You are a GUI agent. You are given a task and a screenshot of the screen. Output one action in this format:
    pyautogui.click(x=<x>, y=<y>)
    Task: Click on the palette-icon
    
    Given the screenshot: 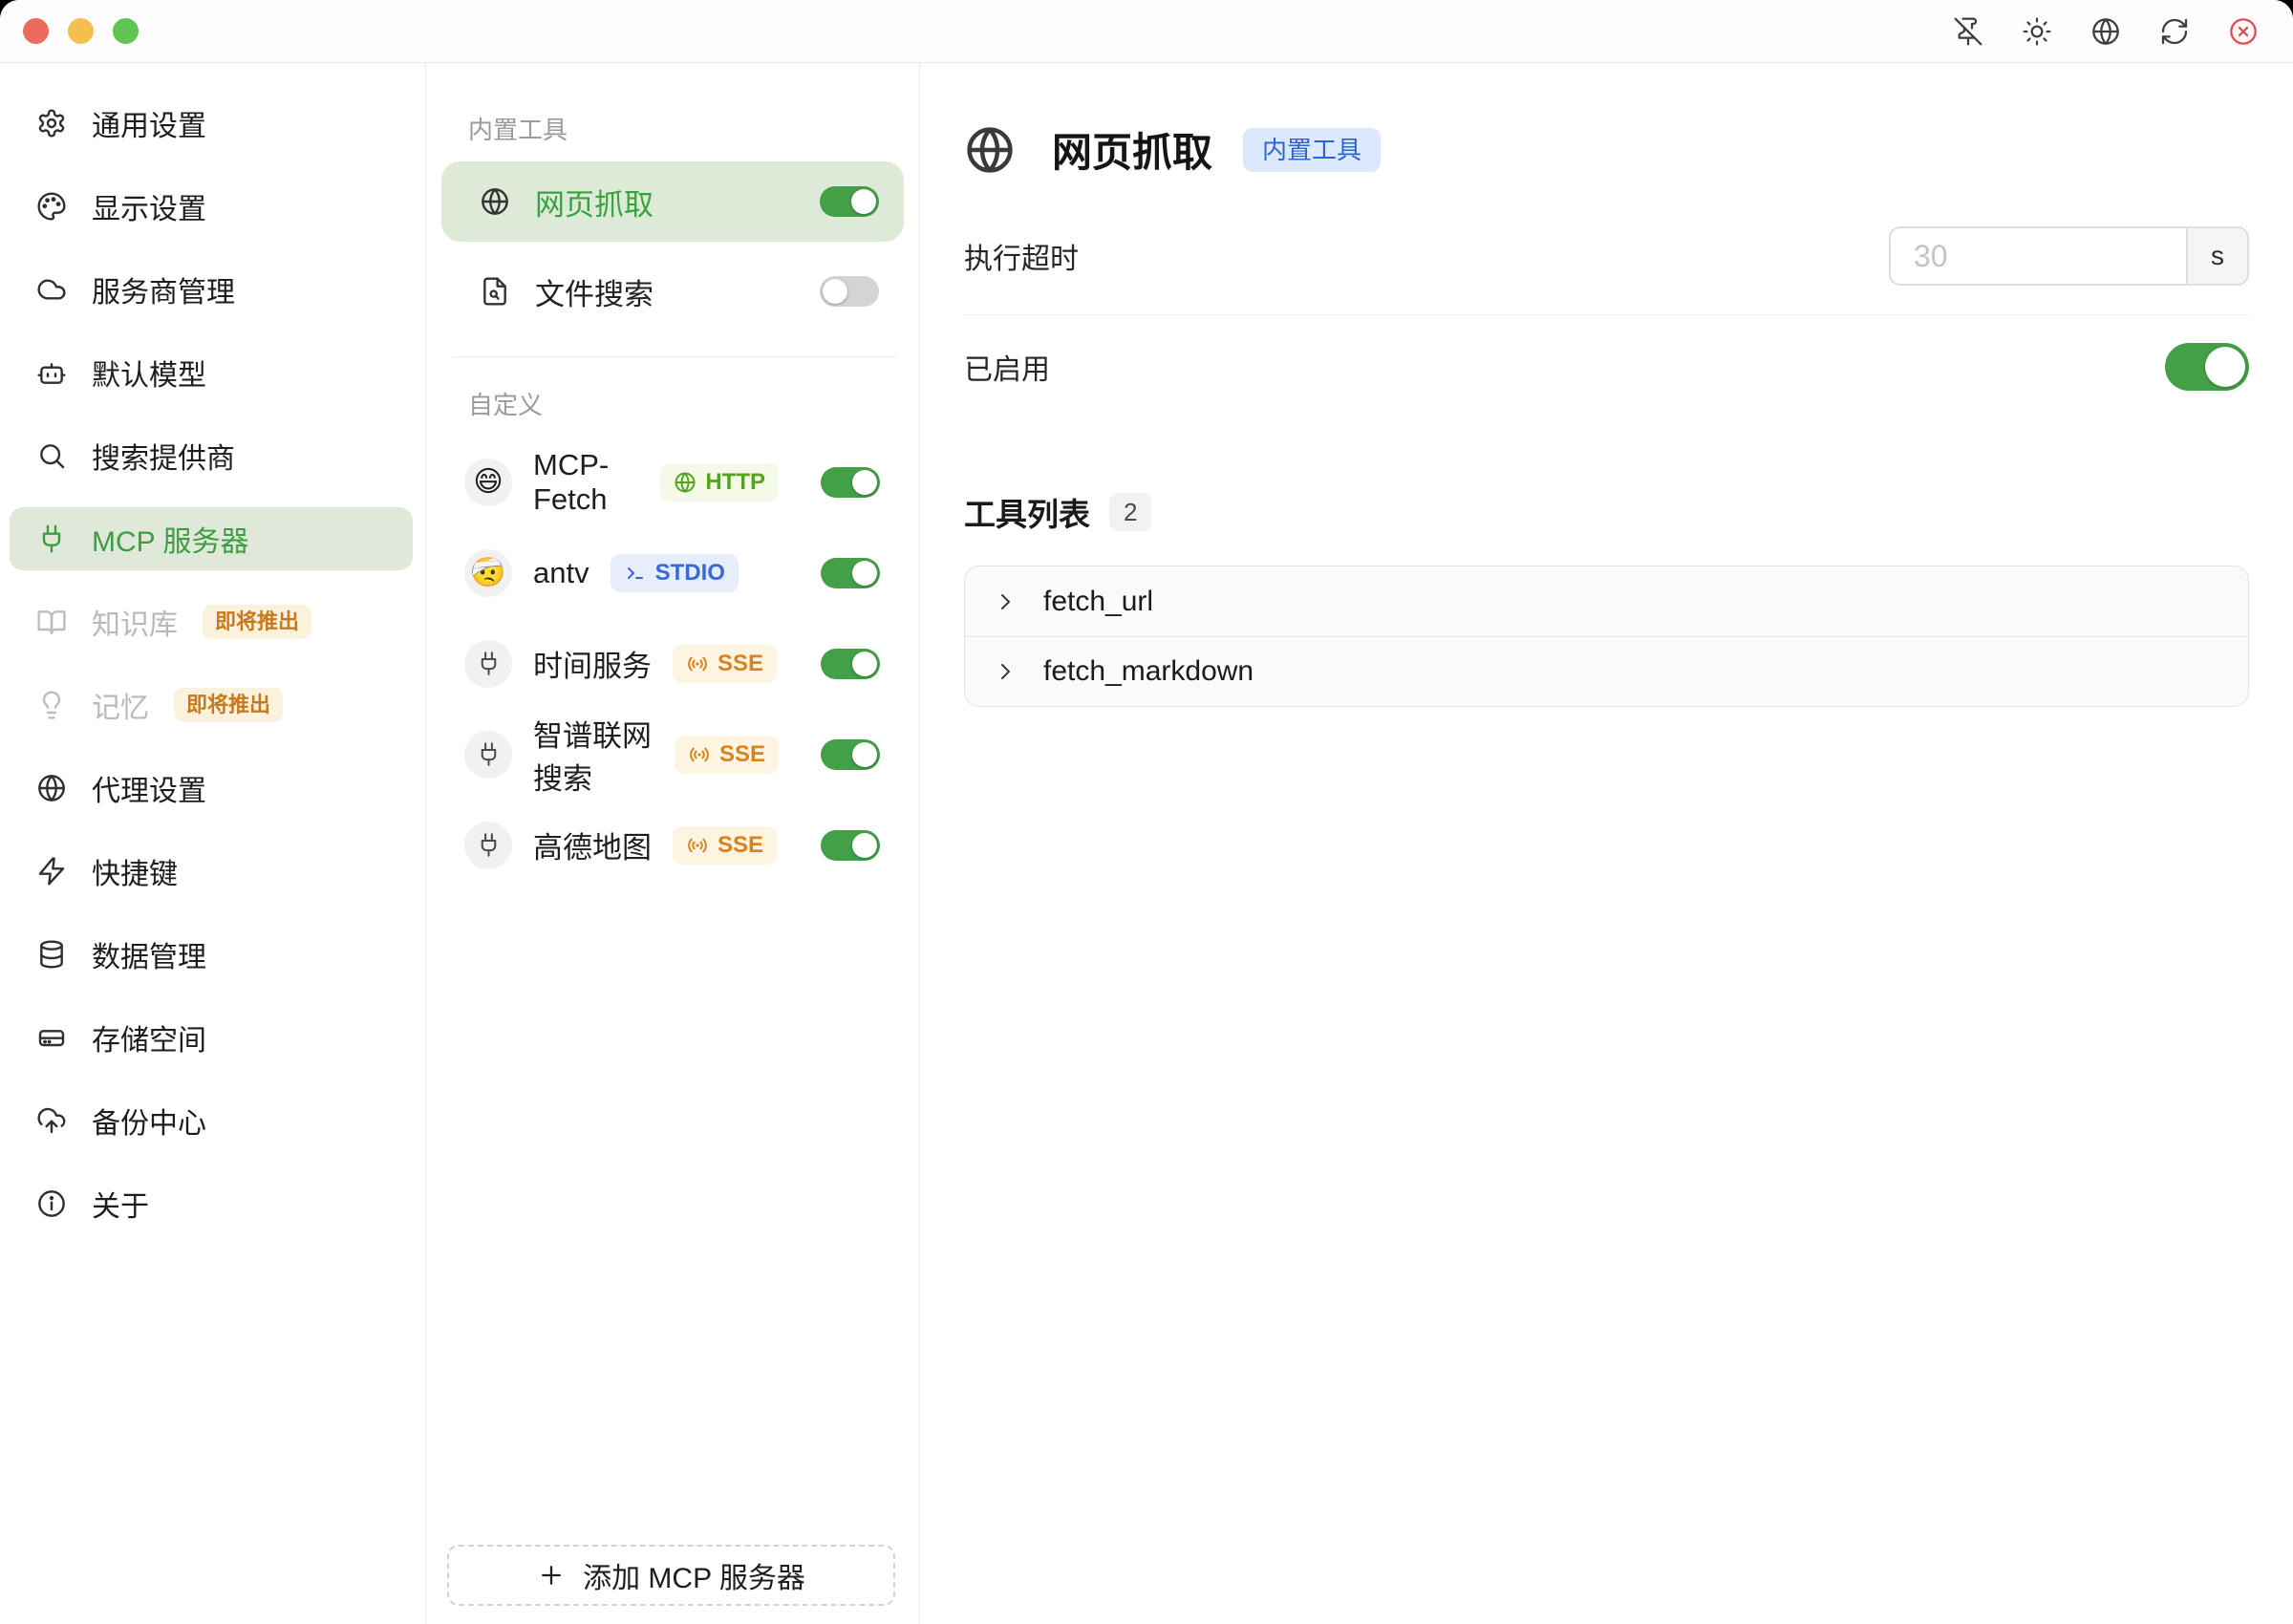 What is the action you would take?
    pyautogui.click(x=51, y=206)
    